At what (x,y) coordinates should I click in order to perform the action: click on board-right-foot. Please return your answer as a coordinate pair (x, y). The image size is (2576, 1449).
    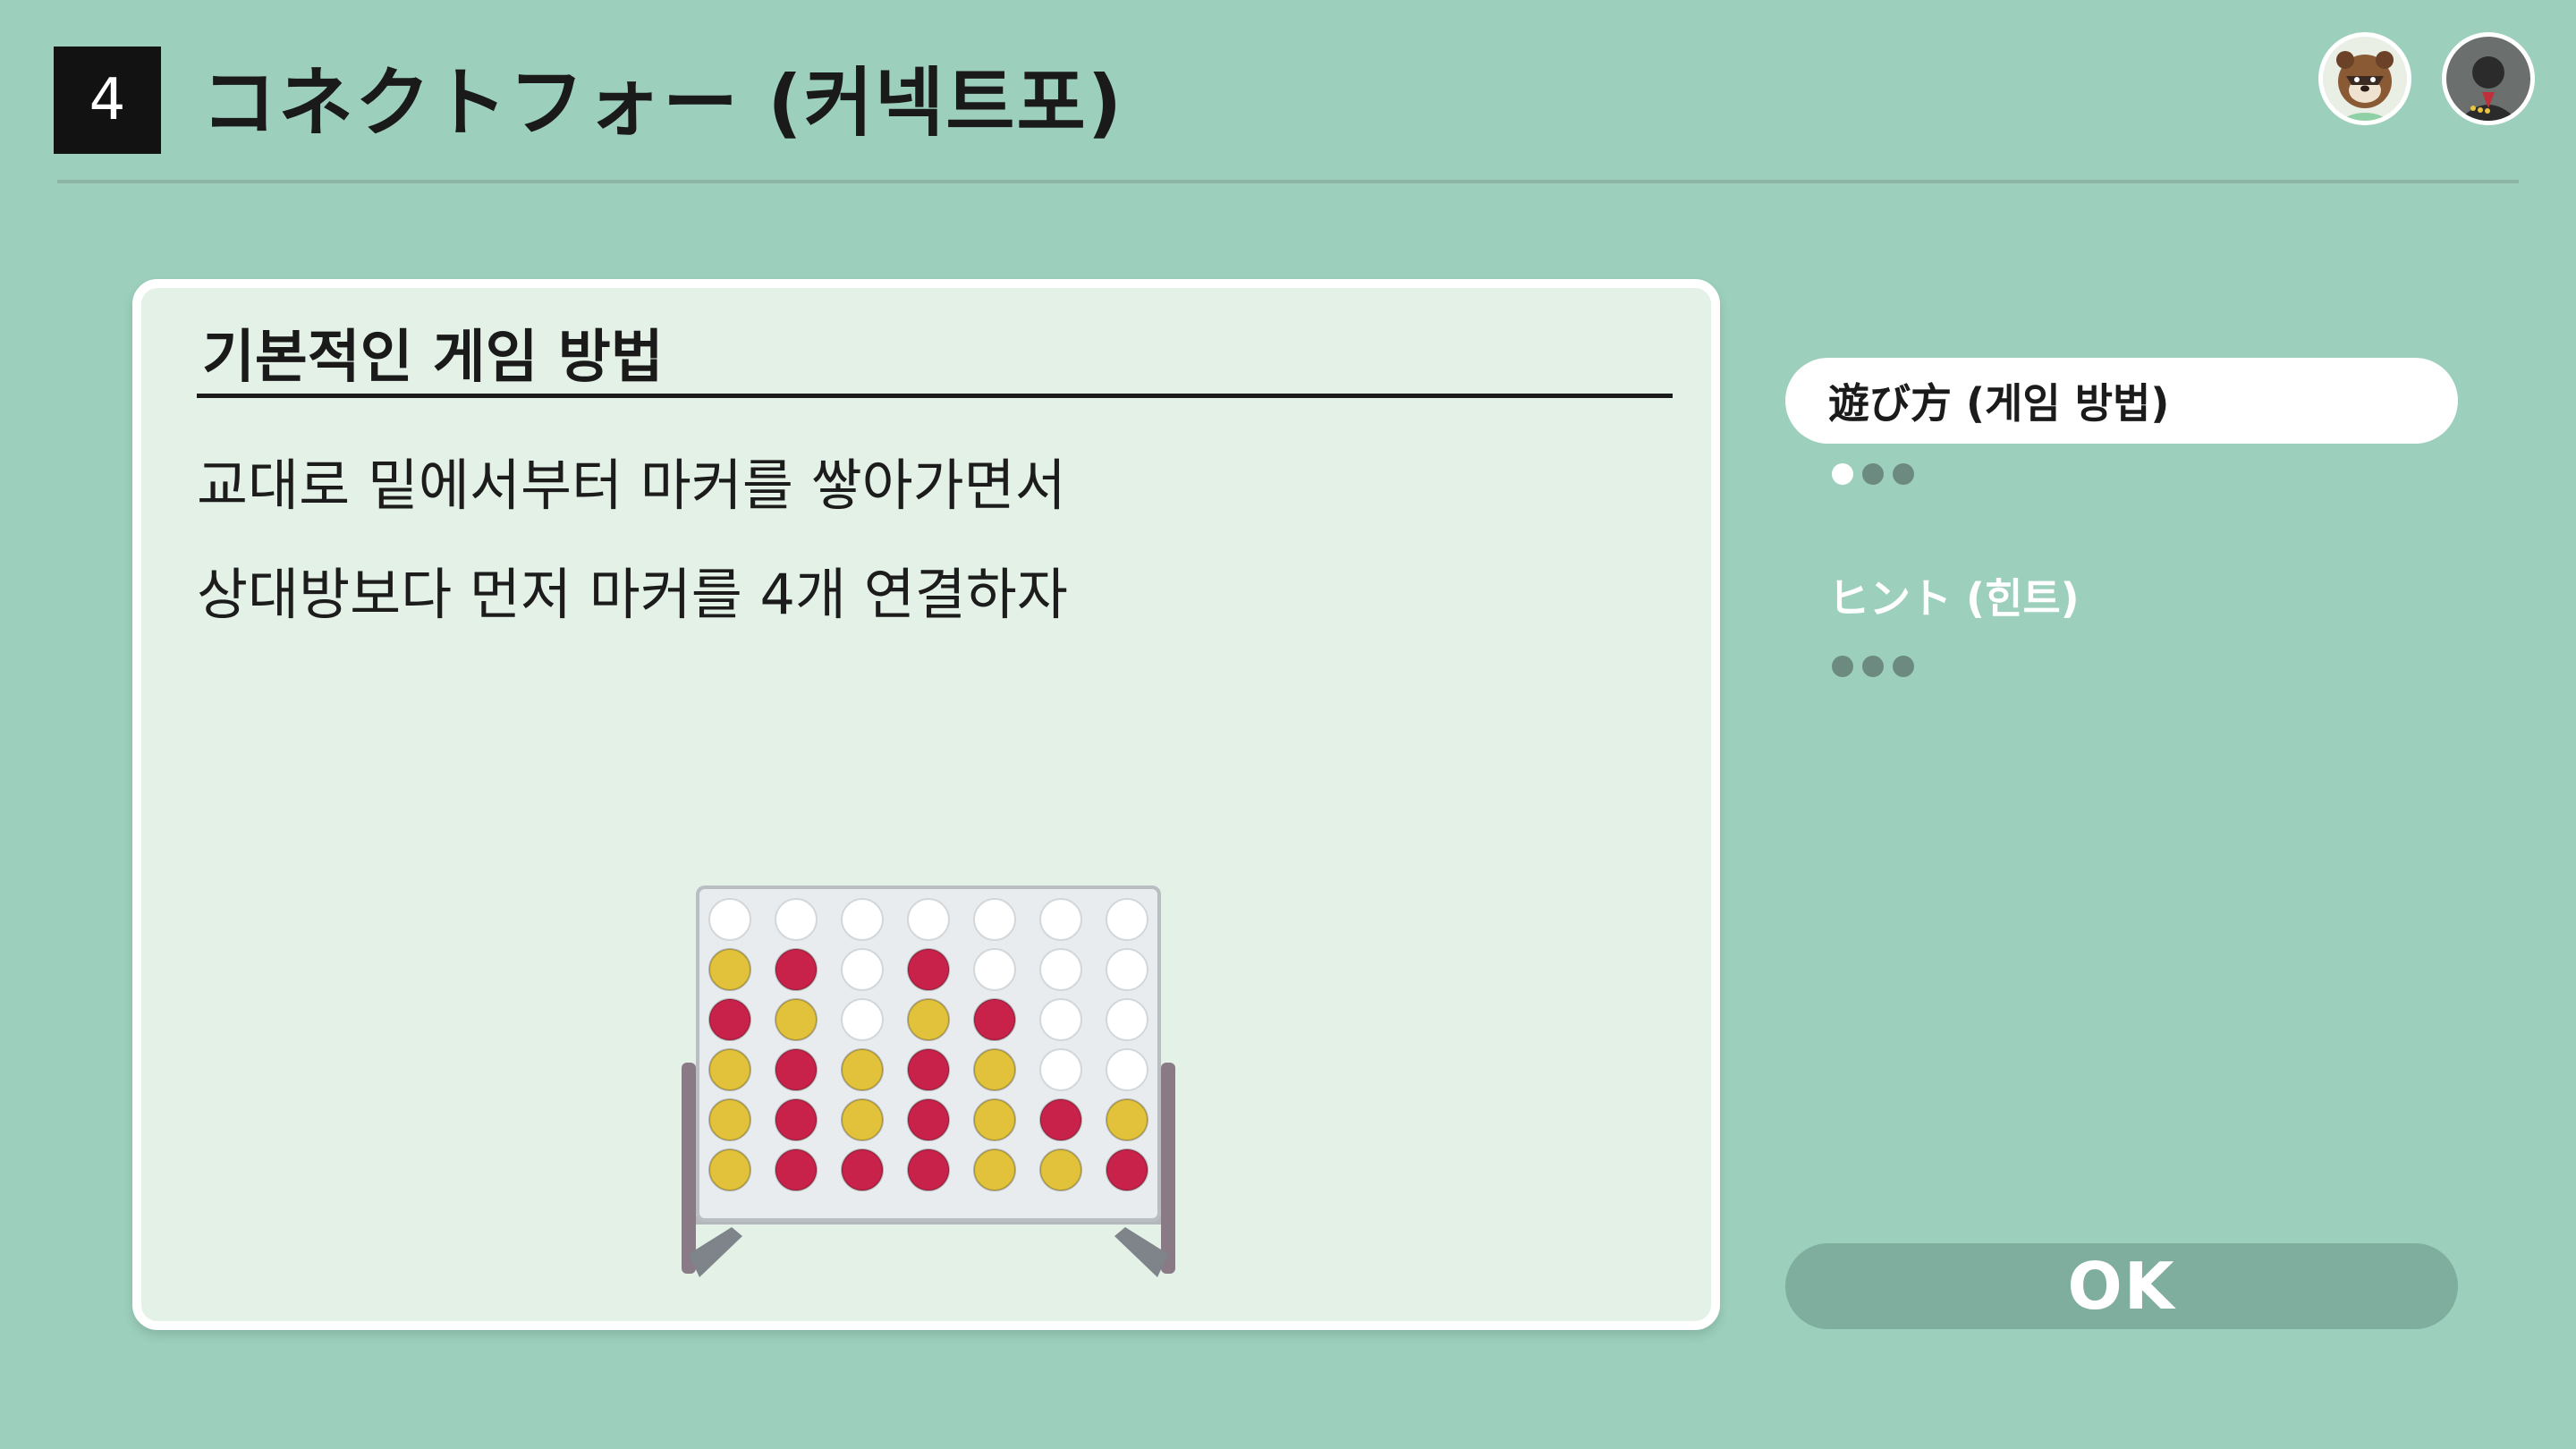
    Looking at the image, I should click on (1141, 1252).